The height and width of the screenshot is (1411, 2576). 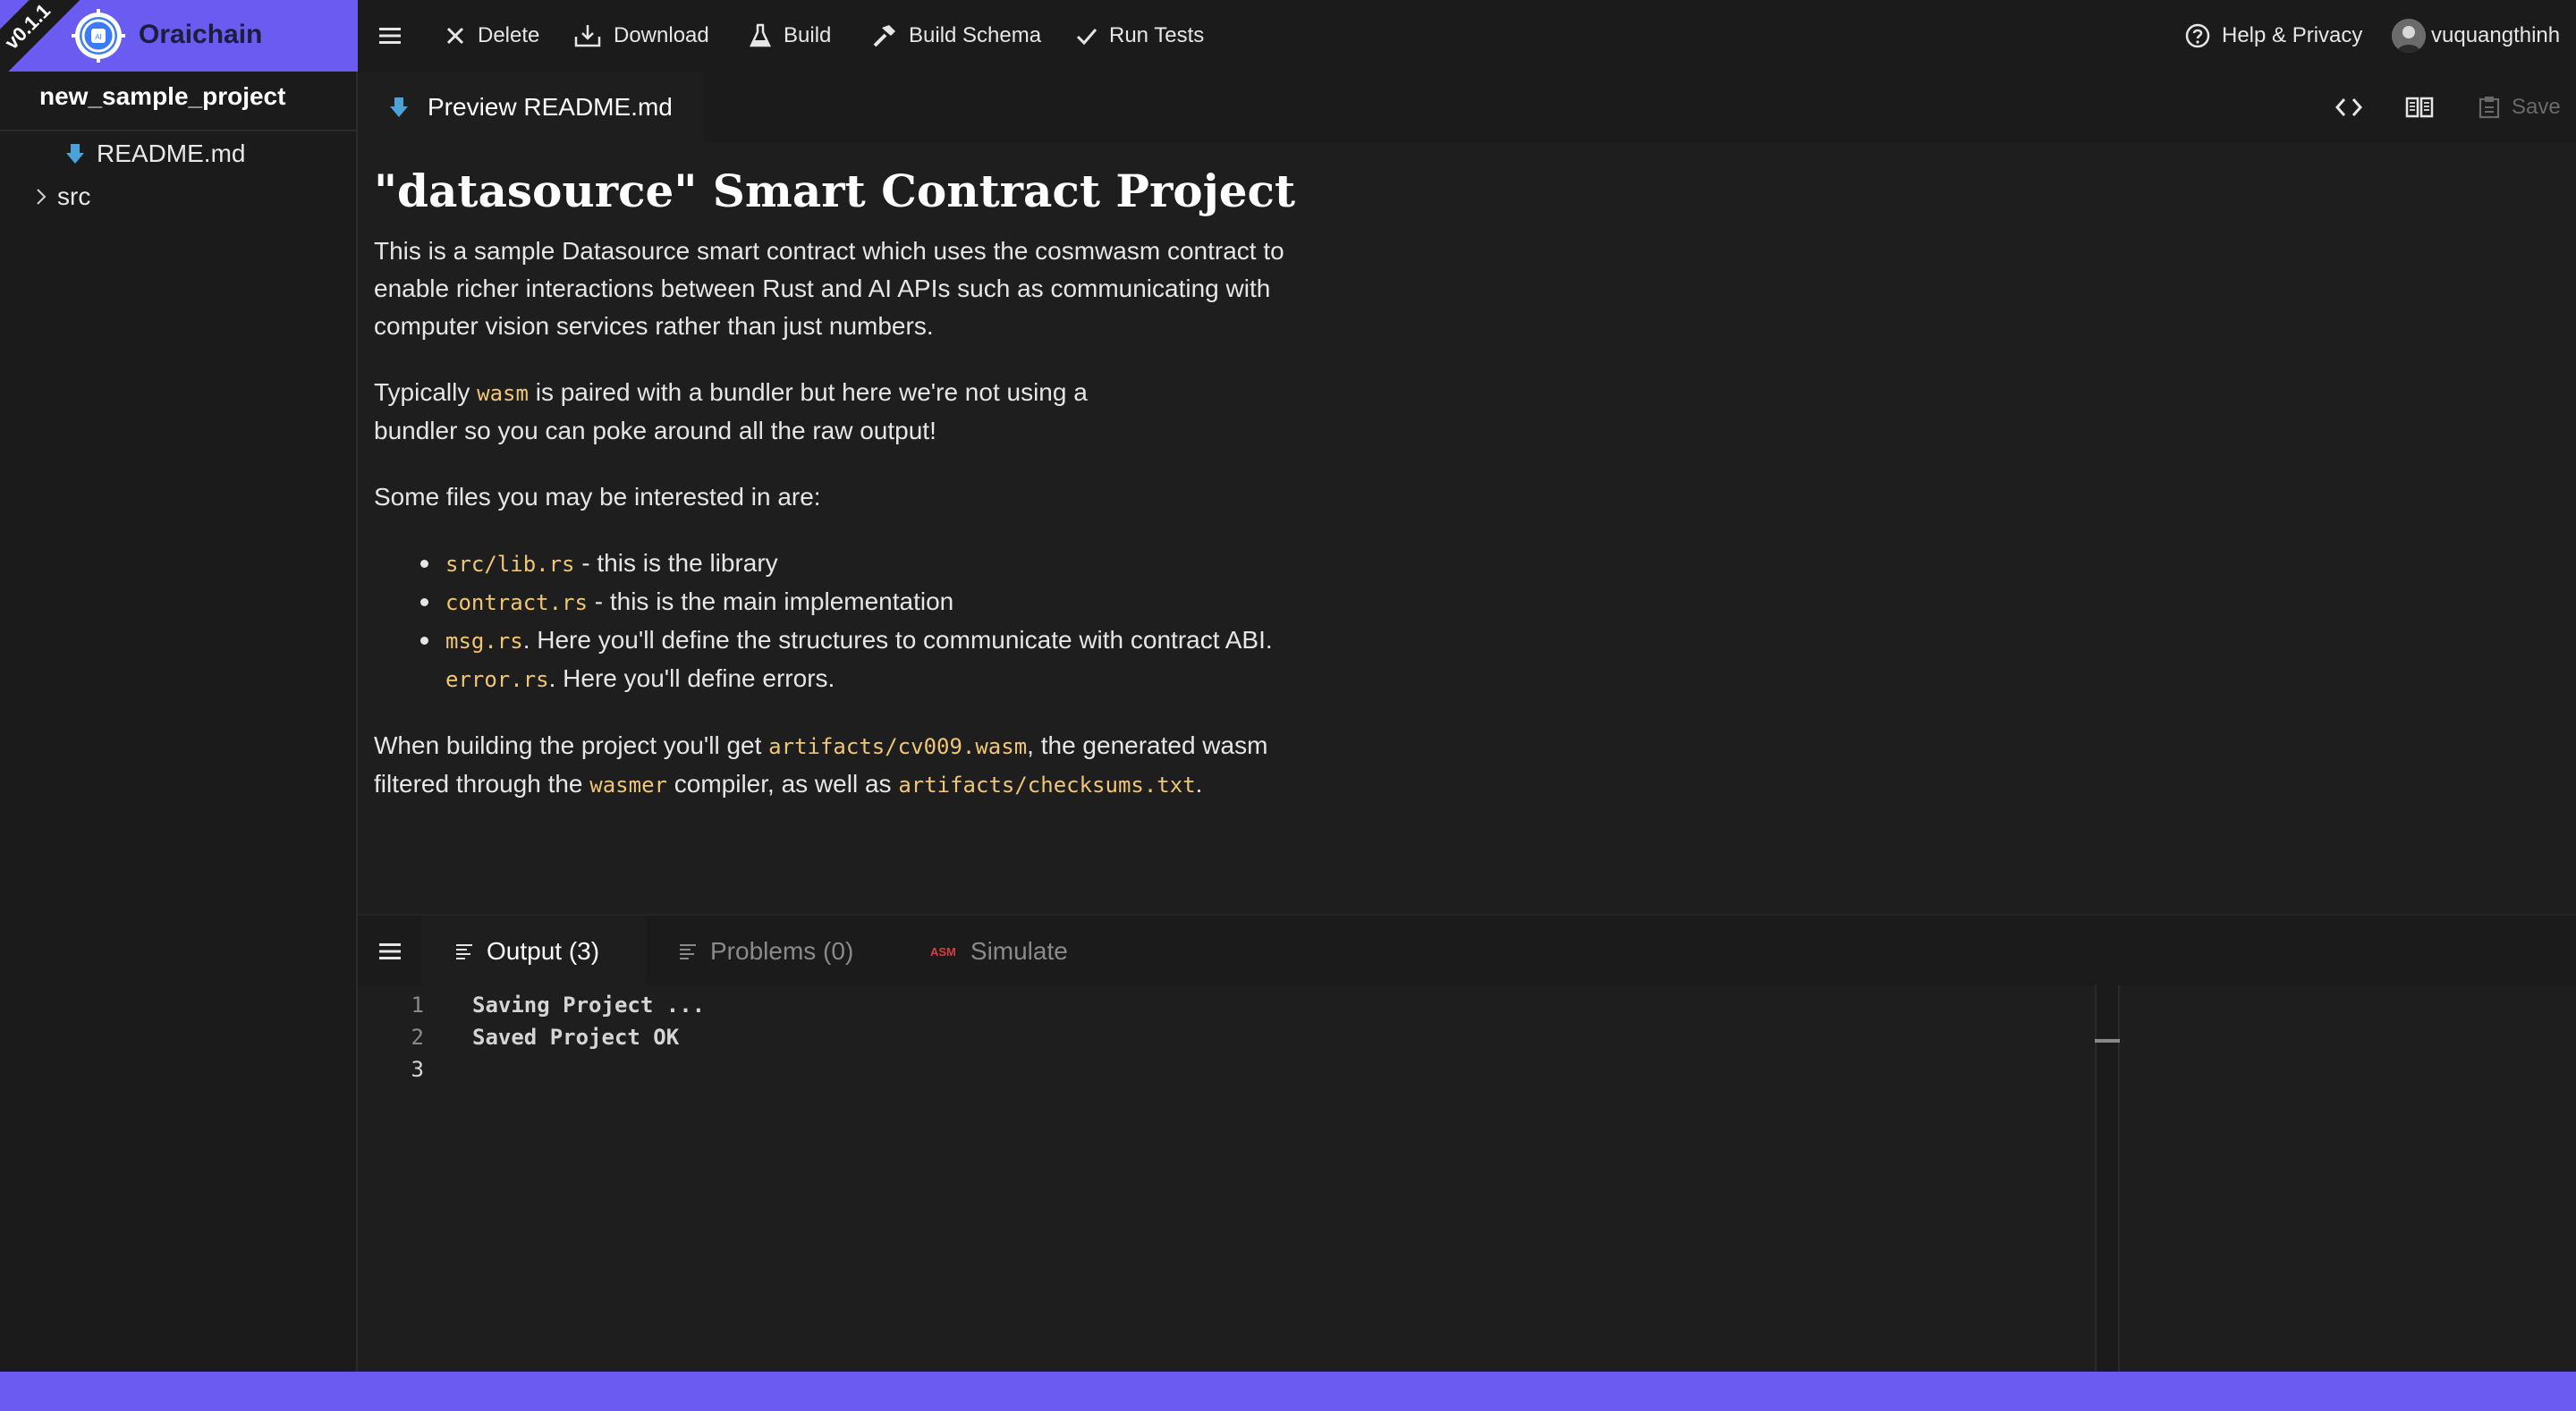 What do you see at coordinates (1147, 745) in the screenshot?
I see `text-segment: , the generated wasm` at bounding box center [1147, 745].